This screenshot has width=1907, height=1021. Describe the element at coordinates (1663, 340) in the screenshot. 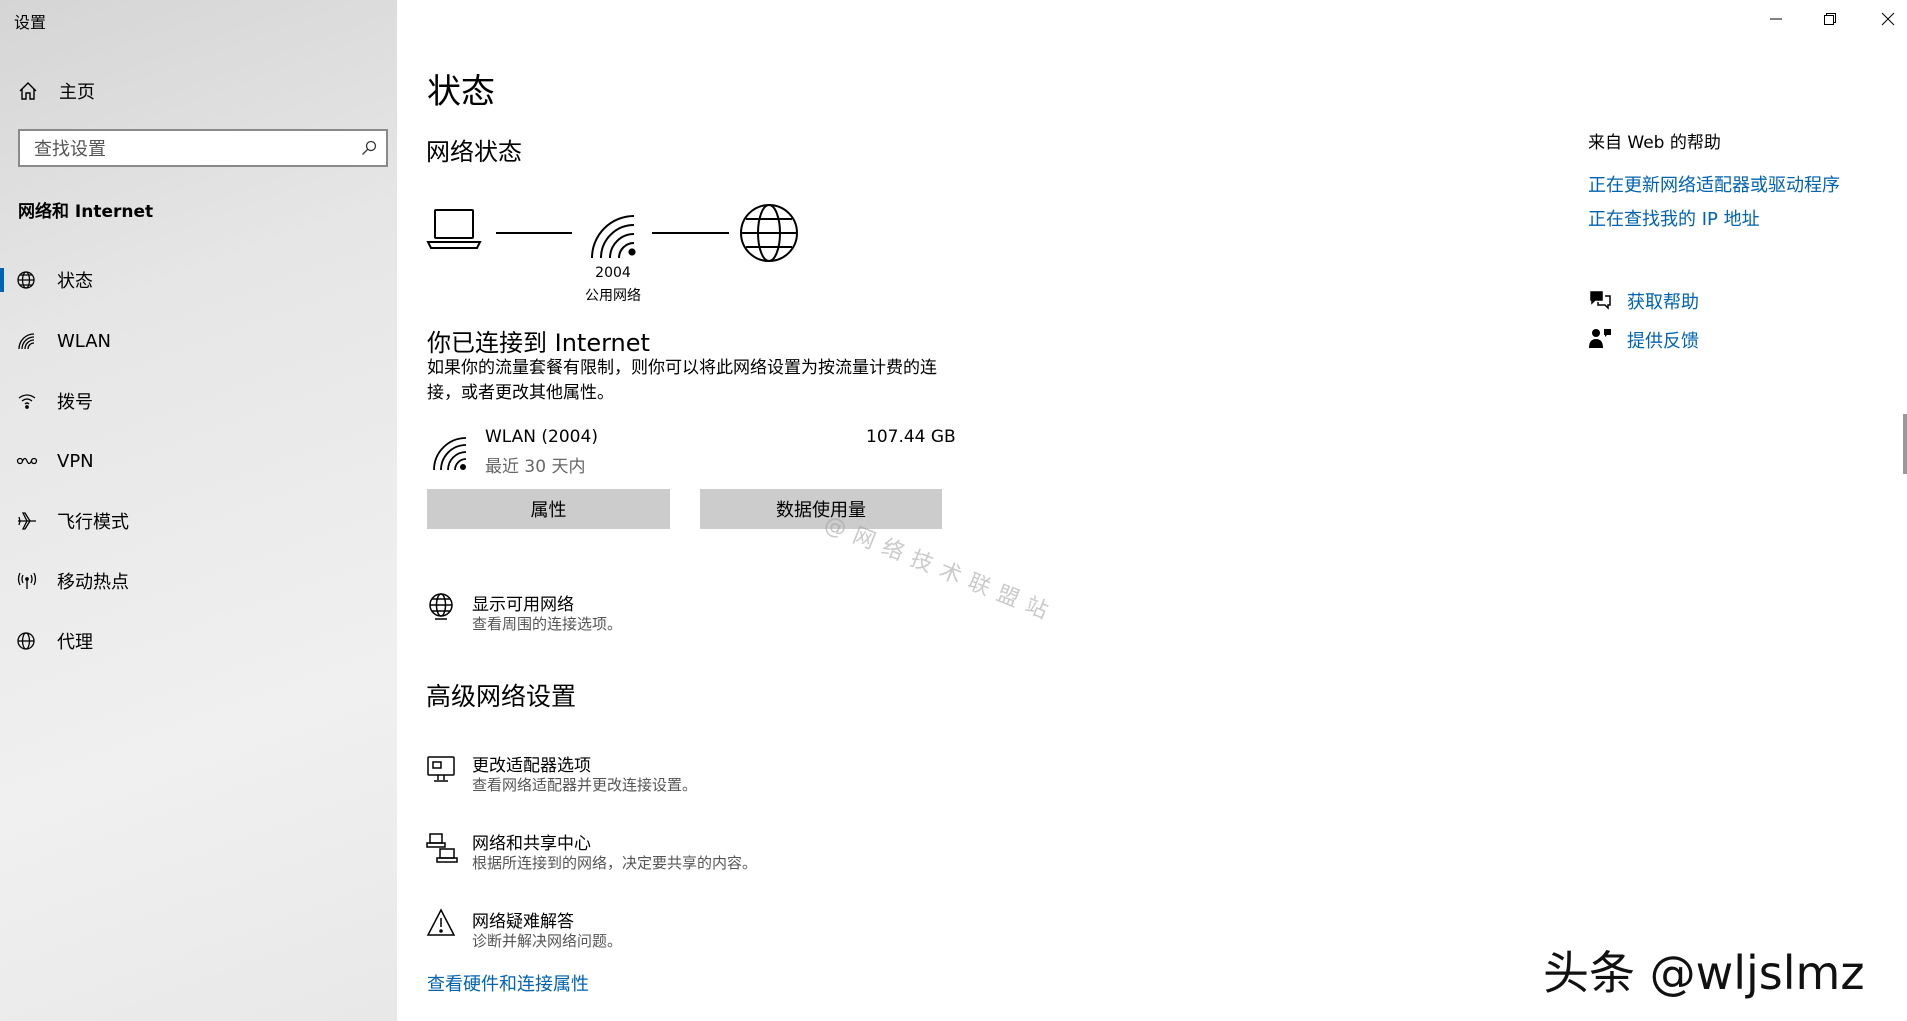

I see `feedback-link: 提供反馈` at that location.